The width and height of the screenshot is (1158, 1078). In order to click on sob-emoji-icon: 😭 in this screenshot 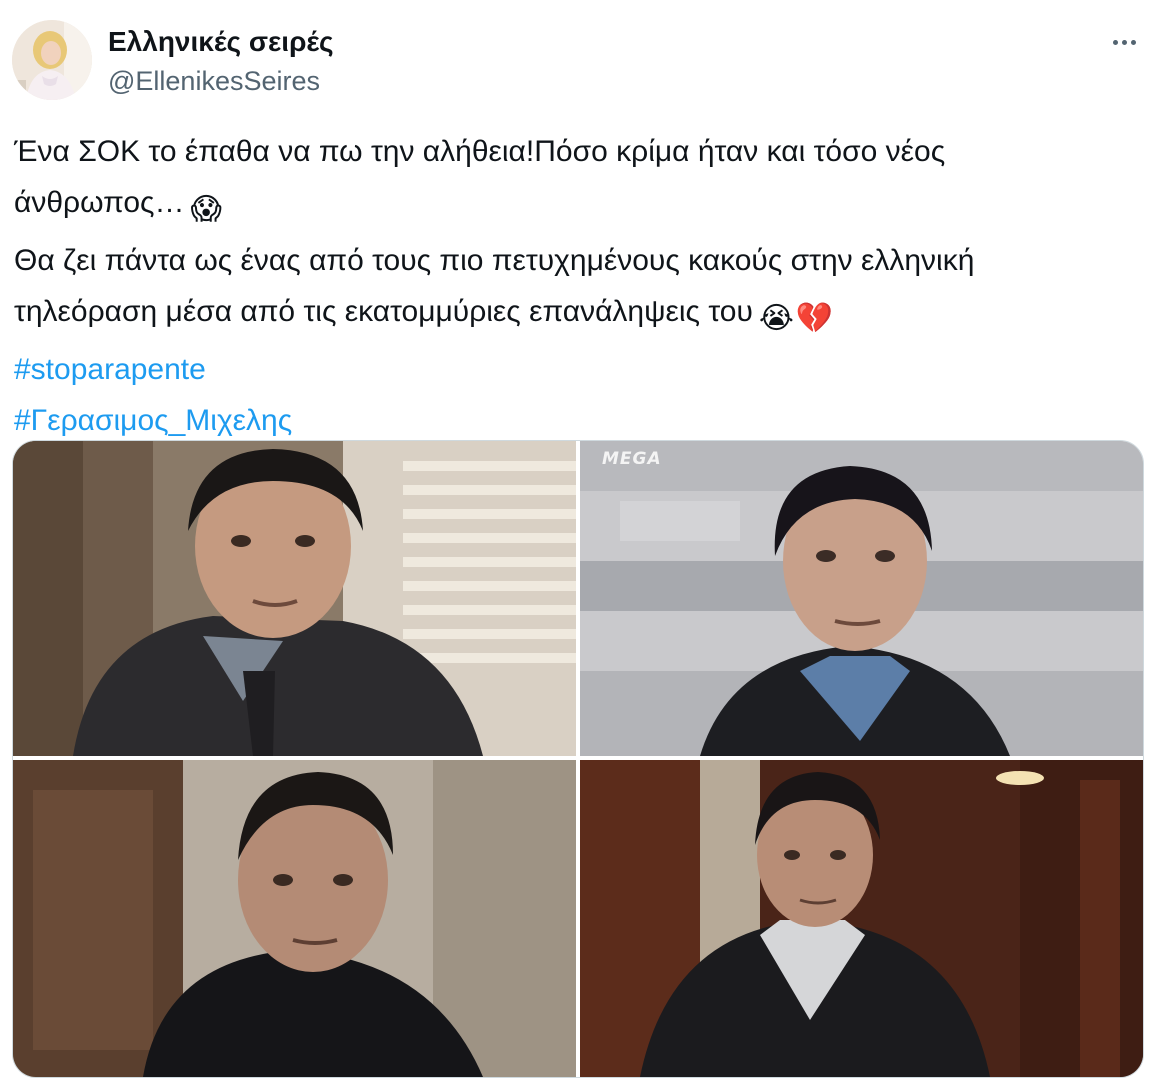, I will do `click(776, 318)`.